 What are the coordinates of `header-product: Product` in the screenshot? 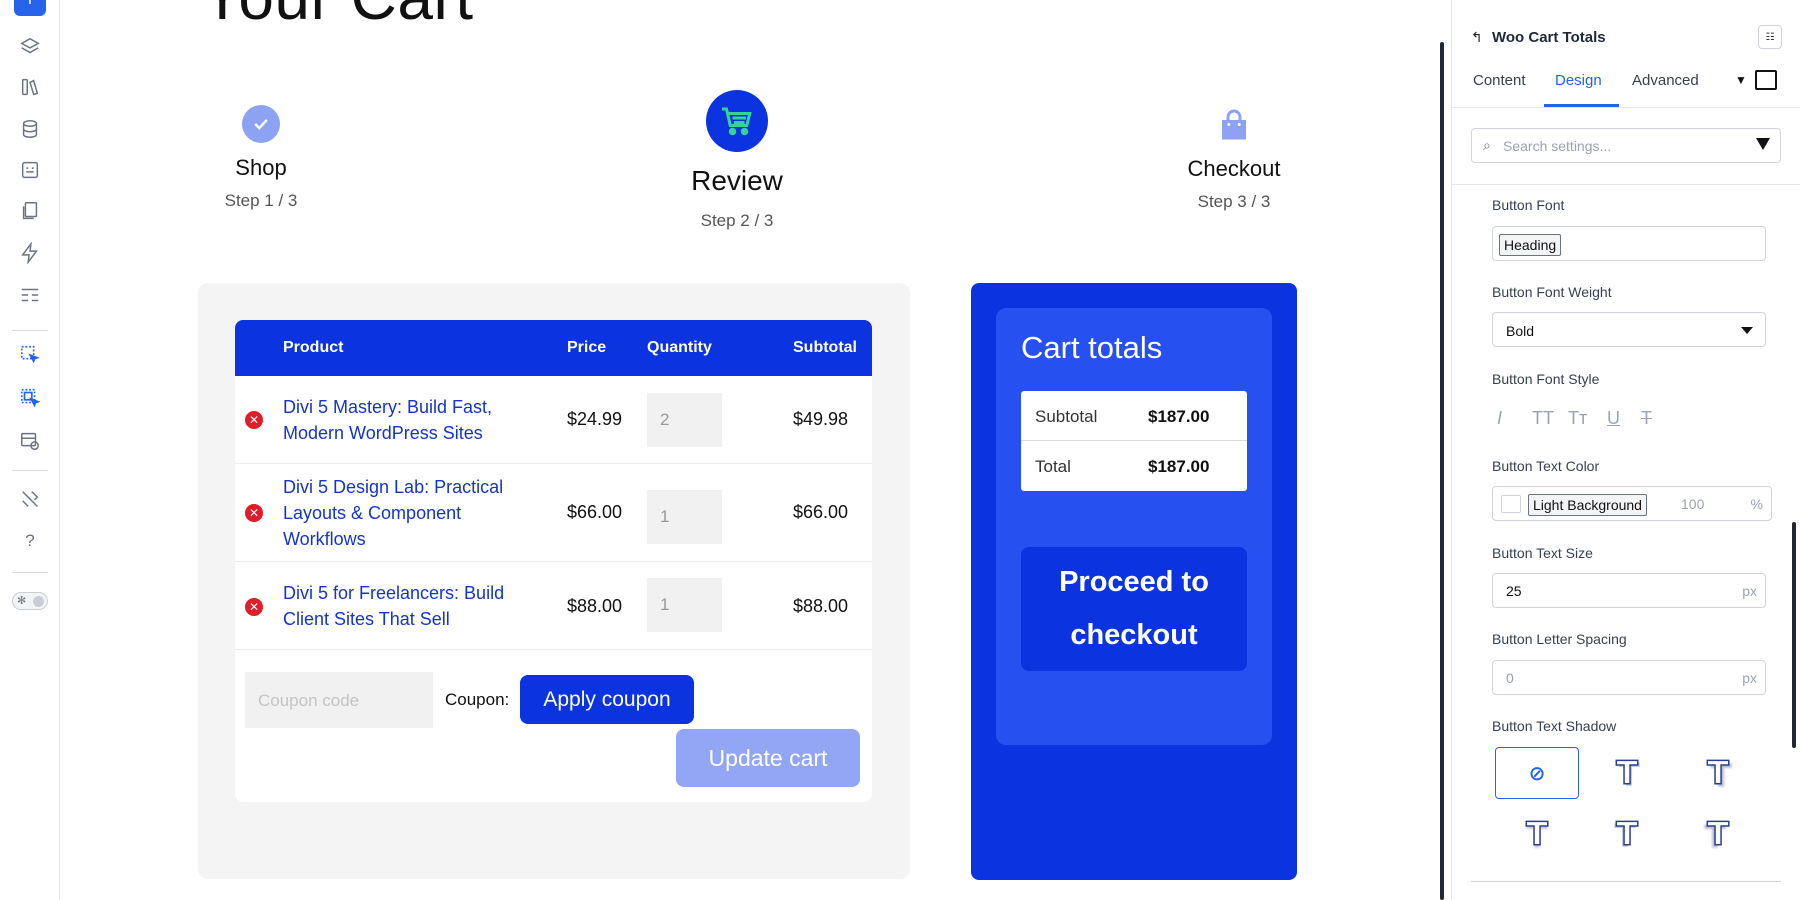 It's located at (313, 347).